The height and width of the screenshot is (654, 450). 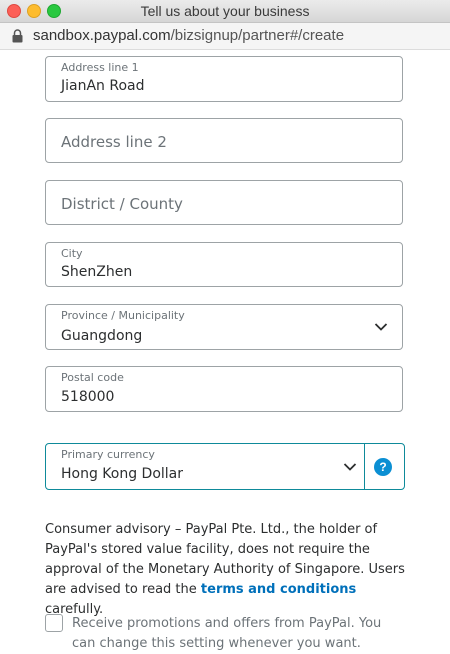 I want to click on window-title: Tell us about your business, so click(x=225, y=11).